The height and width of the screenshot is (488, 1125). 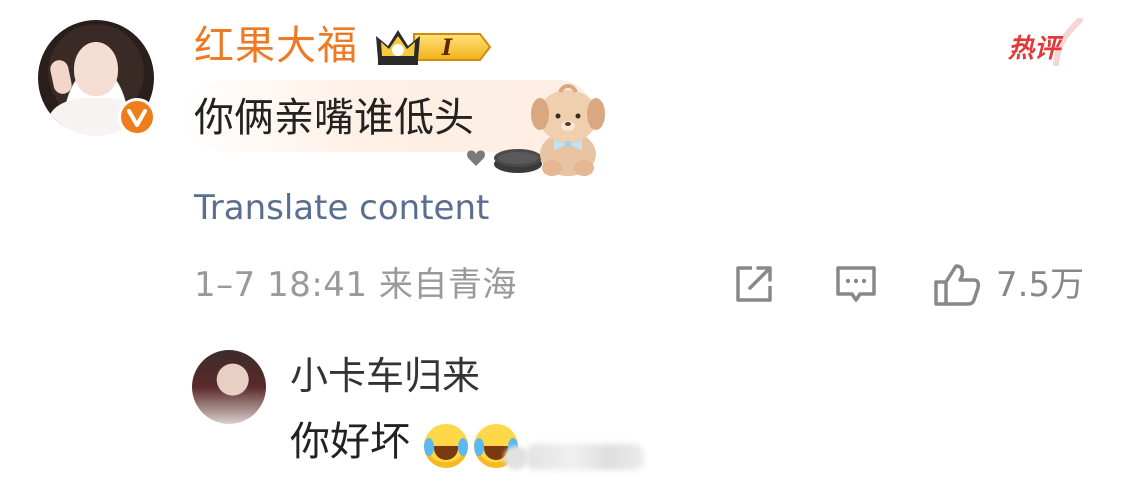 I want to click on comment-username: 红果大福, so click(x=276, y=46).